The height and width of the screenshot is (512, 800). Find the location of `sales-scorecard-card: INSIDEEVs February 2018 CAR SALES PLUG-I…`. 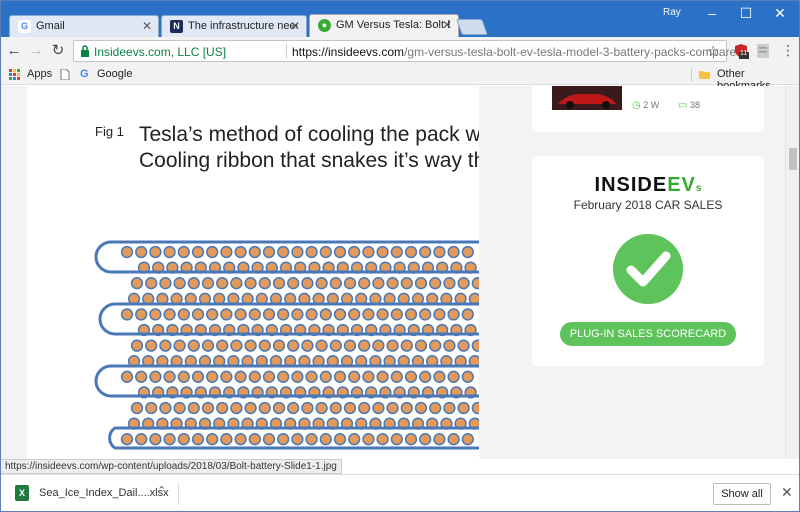

sales-scorecard-card: INSIDEEVs February 2018 CAR SALES PLUG-I… is located at coordinates (648, 261).